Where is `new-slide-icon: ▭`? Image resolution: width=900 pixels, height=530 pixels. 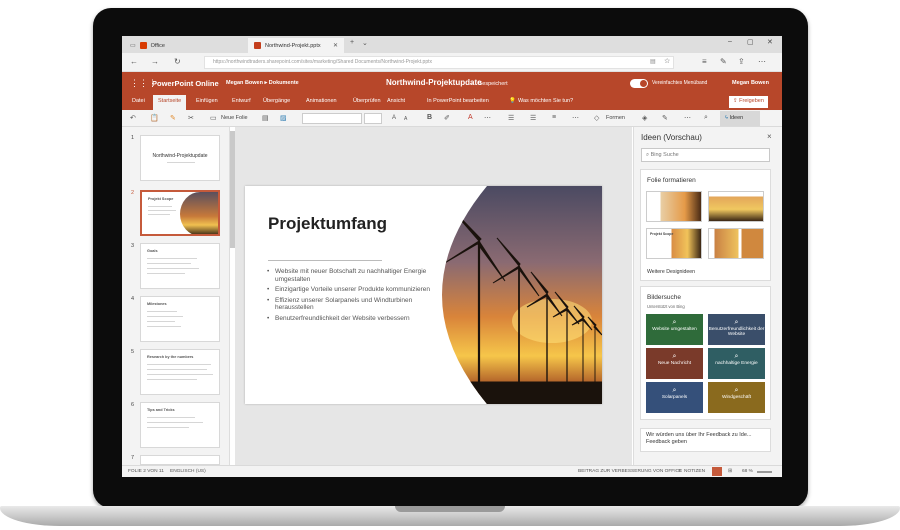
new-slide-icon: ▭ is located at coordinates (213, 118).